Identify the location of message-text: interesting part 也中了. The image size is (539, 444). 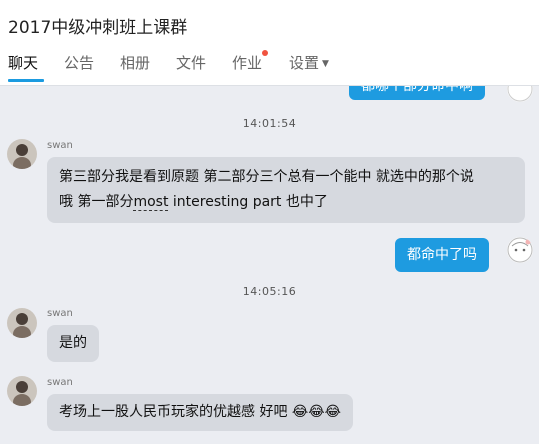
(248, 202).